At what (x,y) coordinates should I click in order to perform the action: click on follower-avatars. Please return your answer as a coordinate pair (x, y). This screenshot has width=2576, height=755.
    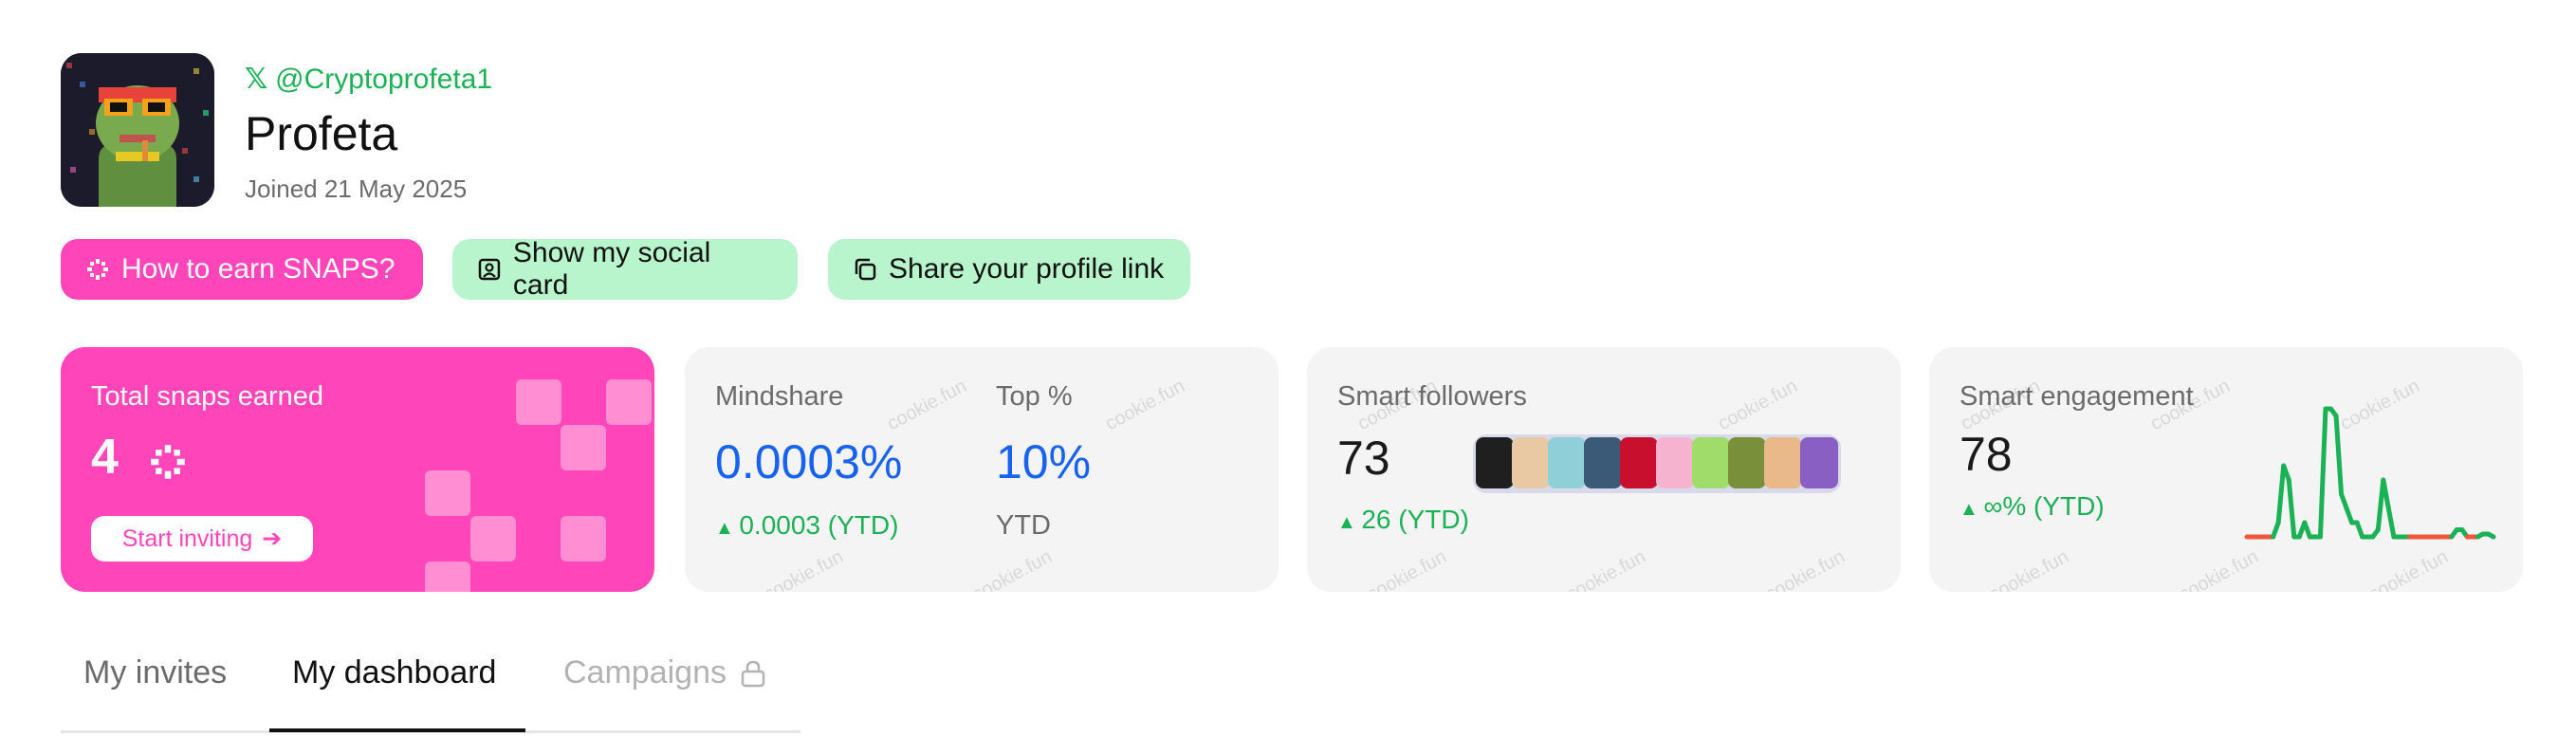
    Looking at the image, I should click on (1657, 464).